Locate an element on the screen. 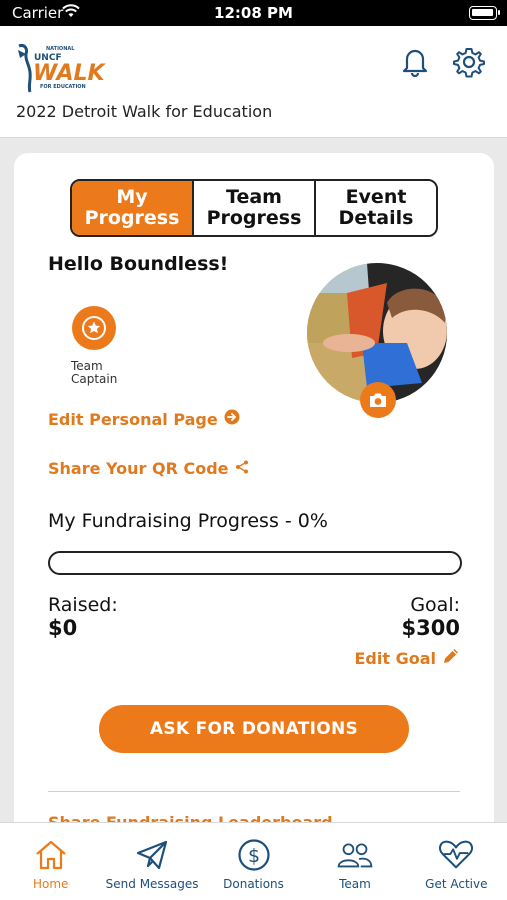  badge-label: Team Captain is located at coordinates (94, 372).